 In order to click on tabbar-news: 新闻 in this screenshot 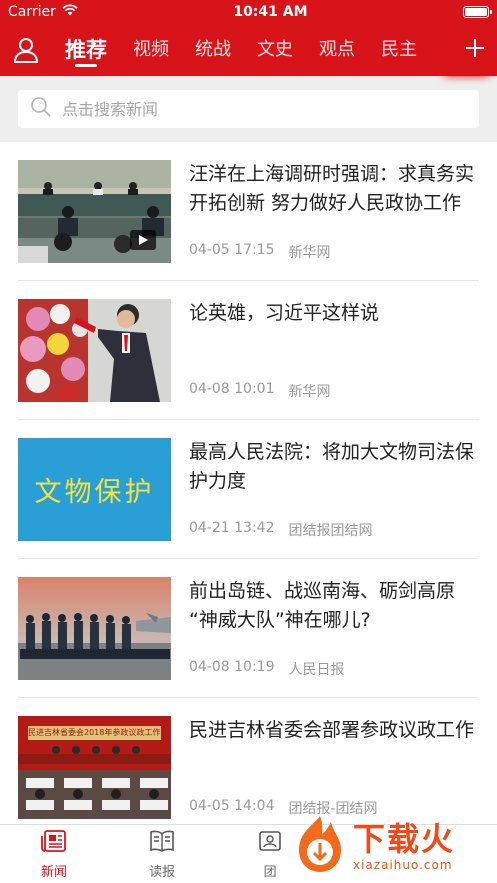, I will do `click(54, 854)`.